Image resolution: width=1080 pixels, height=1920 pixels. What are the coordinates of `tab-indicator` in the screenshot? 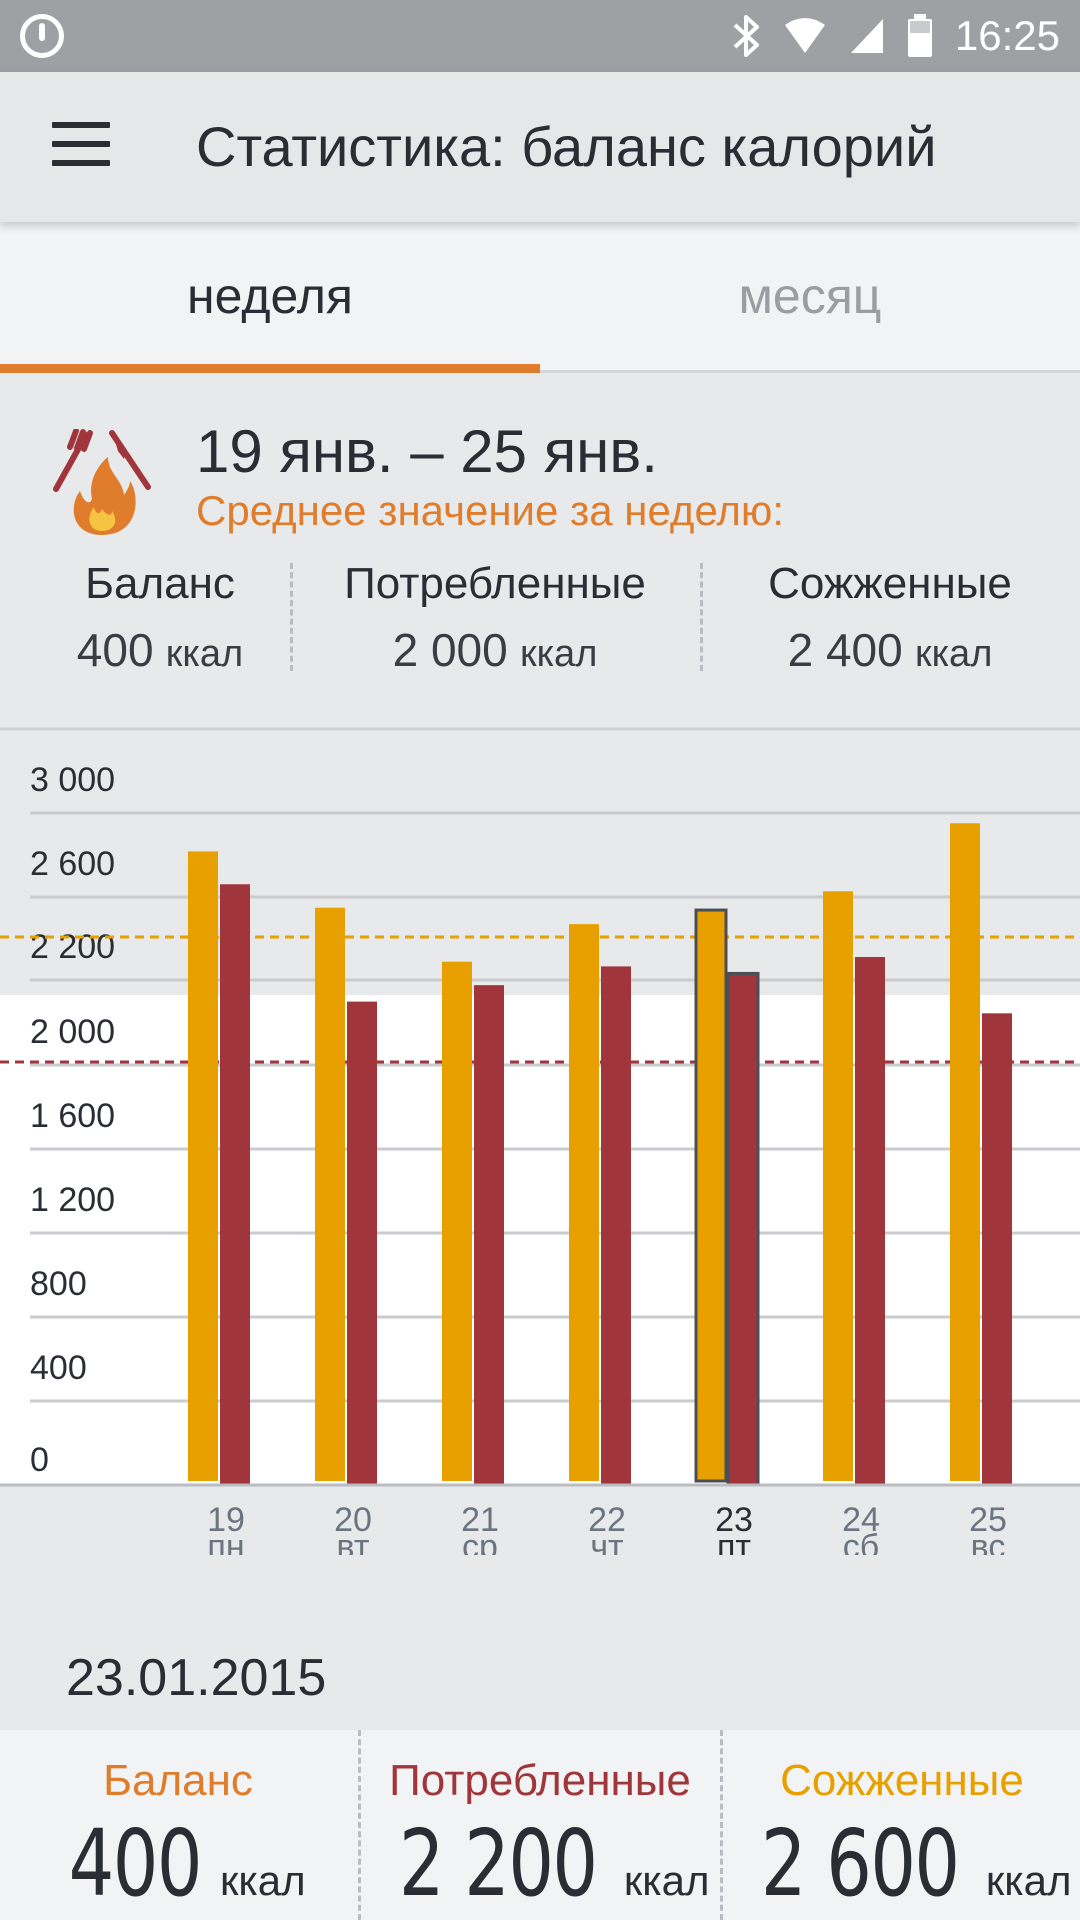 It's located at (270, 368).